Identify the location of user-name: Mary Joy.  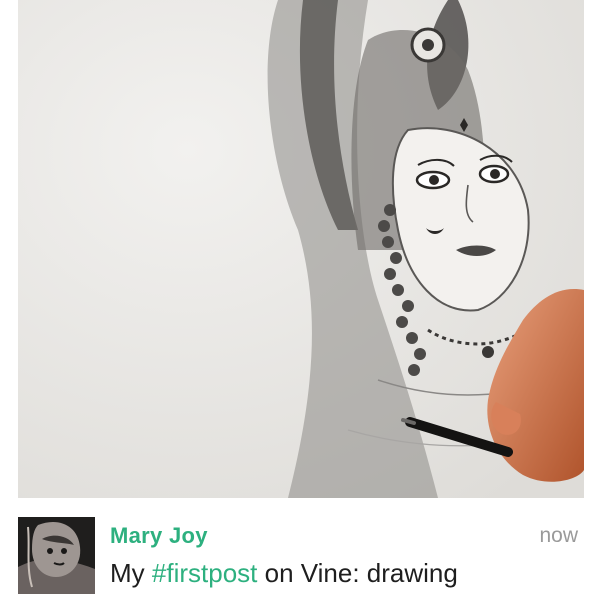
(159, 536).